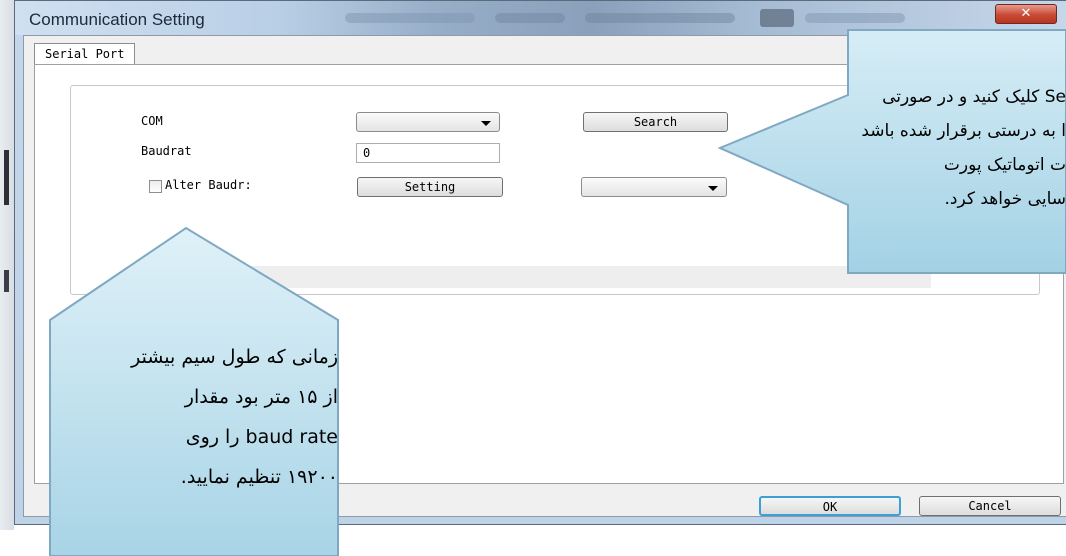 Image resolution: width=1066 pixels, height=556 pixels. I want to click on callout-right-line: ت اتوماتیک پورت, so click(1004, 165).